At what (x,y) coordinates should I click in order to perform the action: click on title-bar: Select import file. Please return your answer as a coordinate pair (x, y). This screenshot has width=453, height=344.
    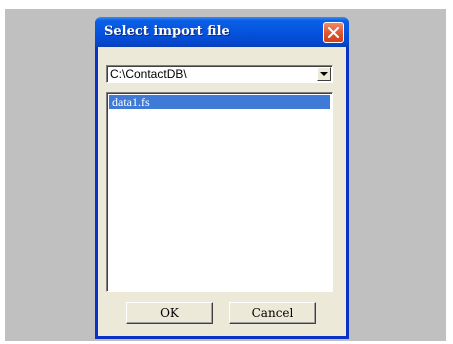
    Looking at the image, I should click on (222, 32).